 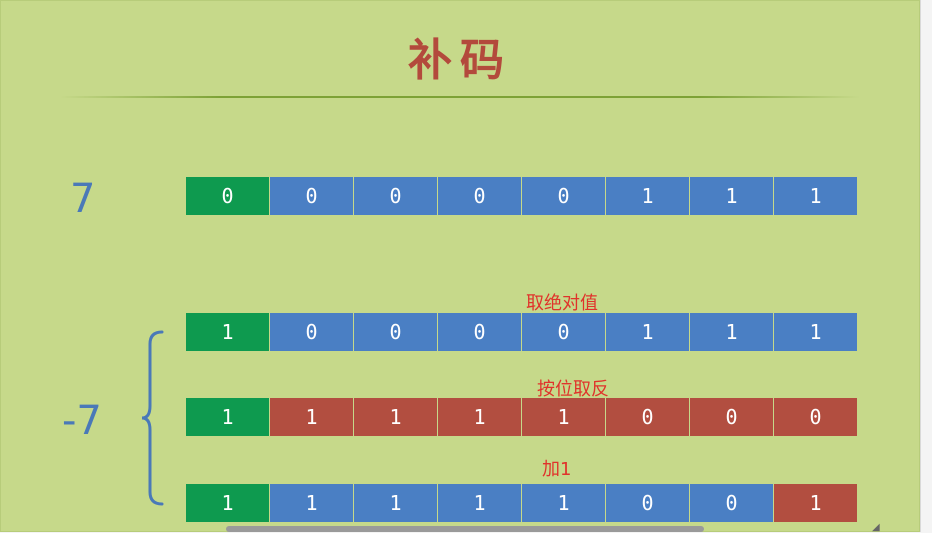 I want to click on note-absolute-value: 取绝对值, so click(x=562, y=303).